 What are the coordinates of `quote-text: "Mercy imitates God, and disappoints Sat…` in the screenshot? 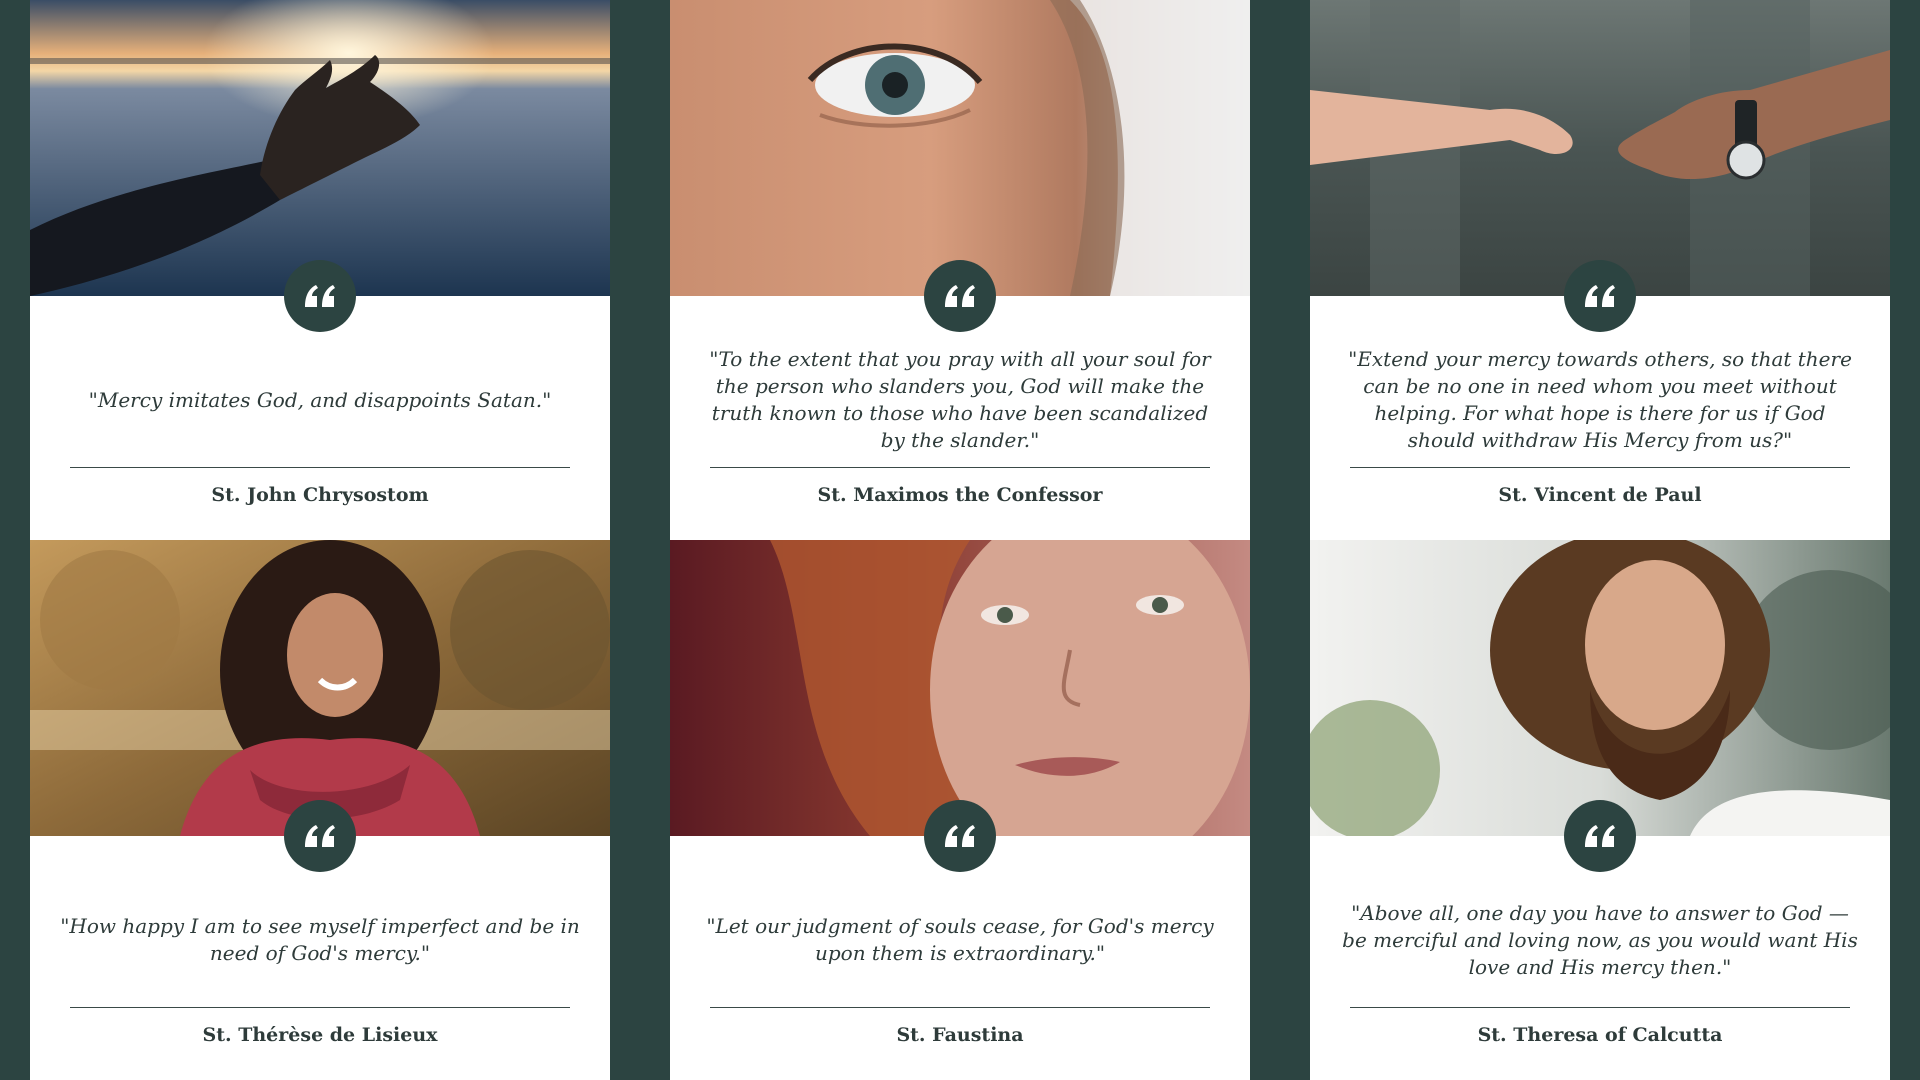 It's located at (320, 399).